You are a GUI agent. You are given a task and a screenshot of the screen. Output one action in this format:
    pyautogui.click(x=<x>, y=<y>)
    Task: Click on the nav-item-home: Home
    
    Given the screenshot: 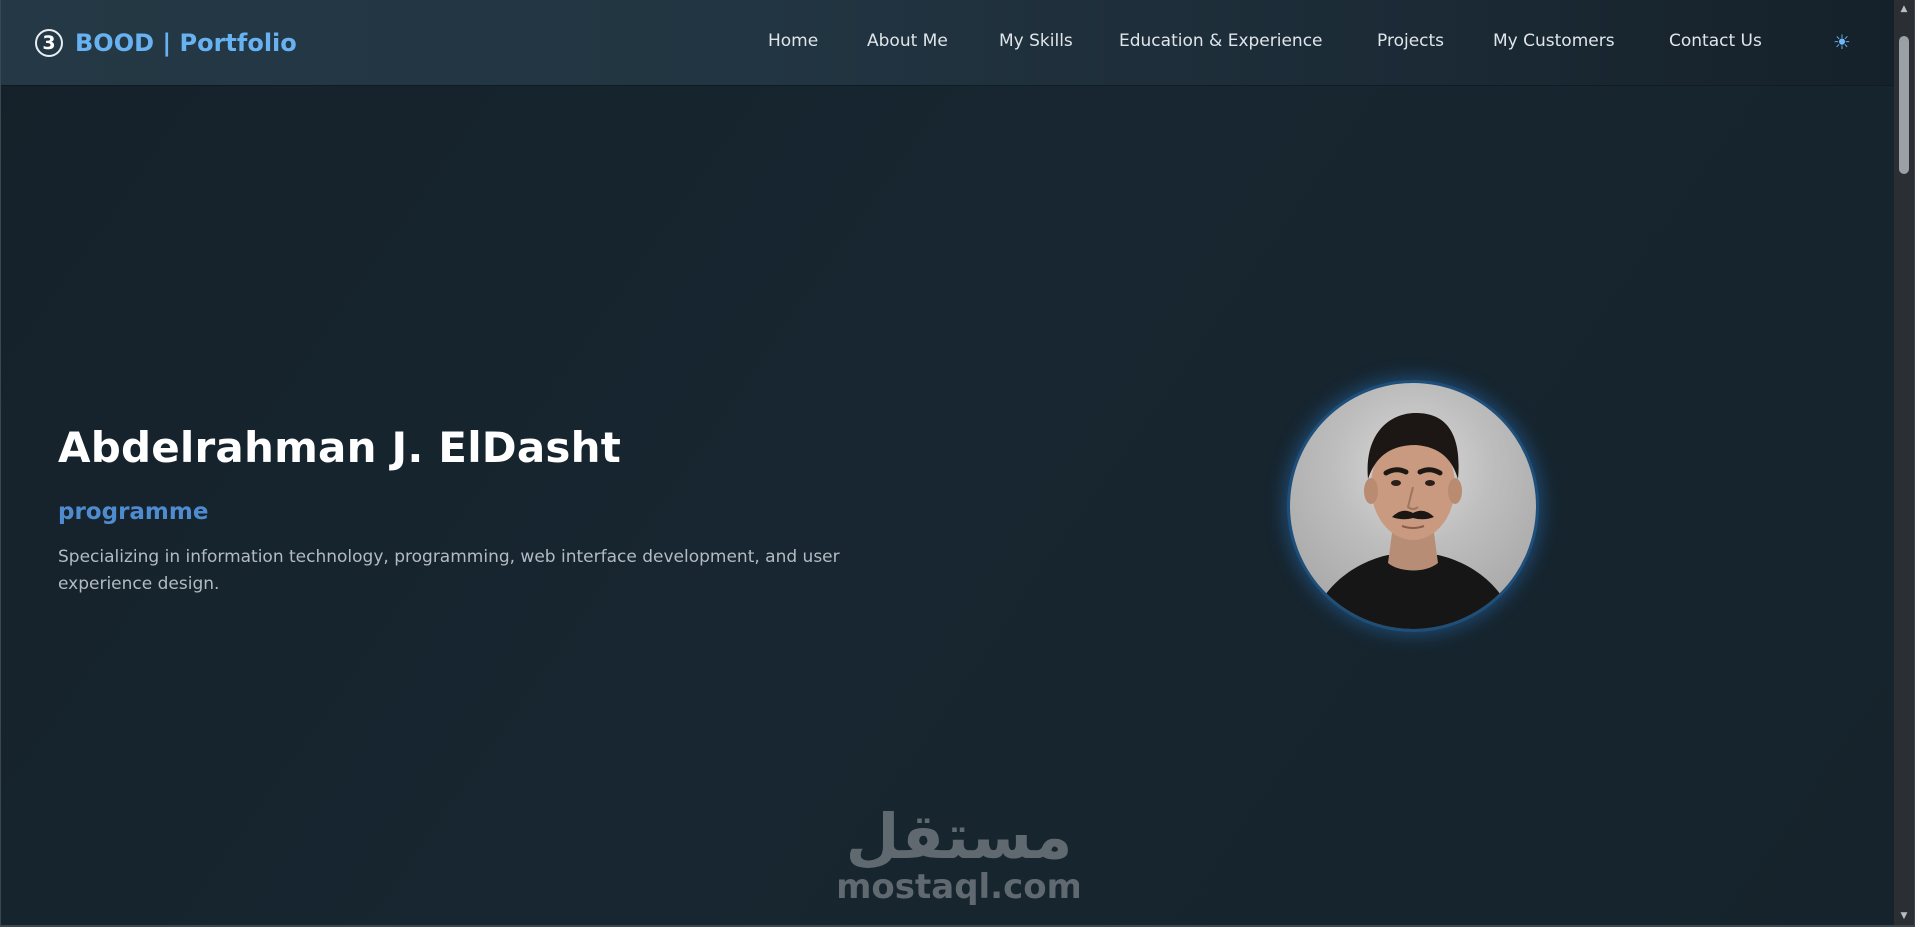 What is the action you would take?
    pyautogui.click(x=793, y=41)
    